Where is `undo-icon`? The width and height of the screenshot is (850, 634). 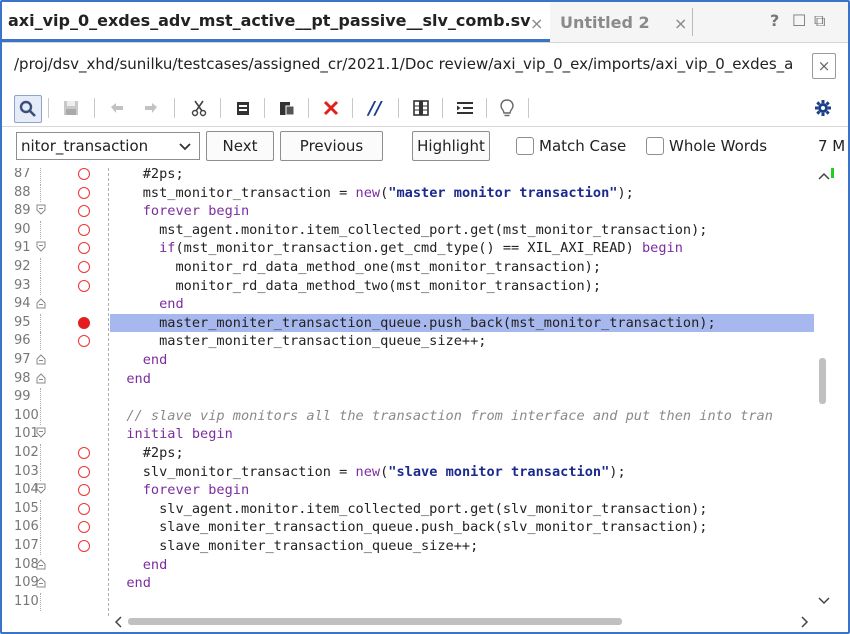
undo-icon is located at coordinates (117, 108).